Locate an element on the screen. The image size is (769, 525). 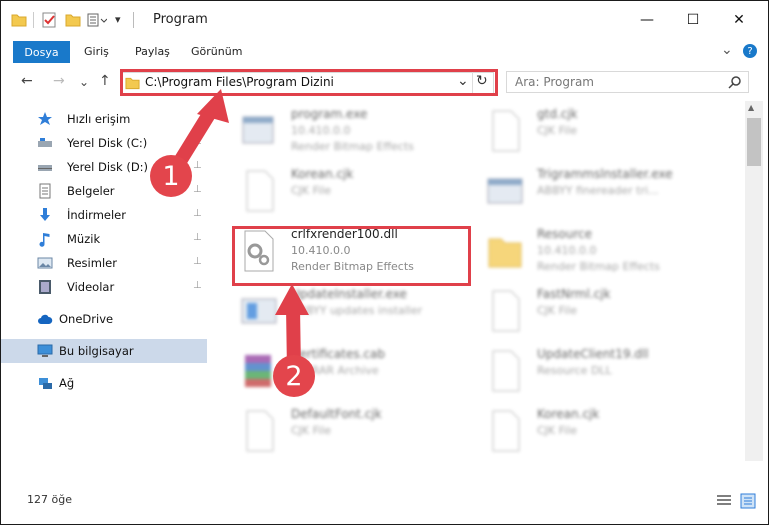
help-icon: ? is located at coordinates (750, 51).